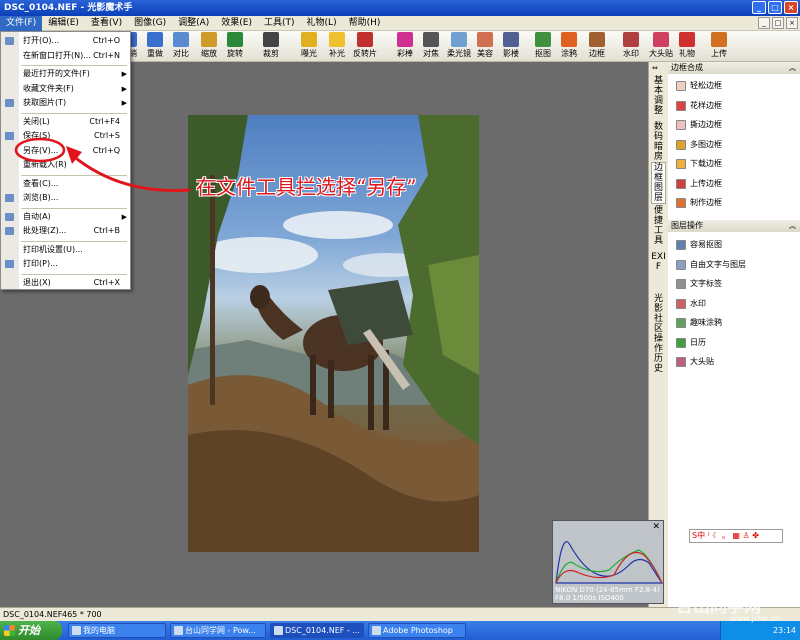  I want to click on vtab-6: 操作历史, so click(658, 354).